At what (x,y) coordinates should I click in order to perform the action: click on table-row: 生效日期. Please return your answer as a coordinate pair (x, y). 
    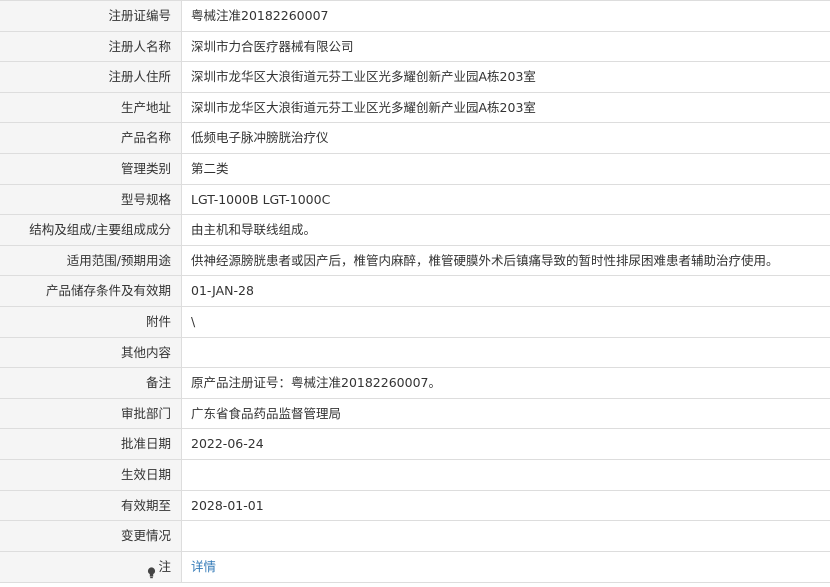
    Looking at the image, I should click on (415, 475).